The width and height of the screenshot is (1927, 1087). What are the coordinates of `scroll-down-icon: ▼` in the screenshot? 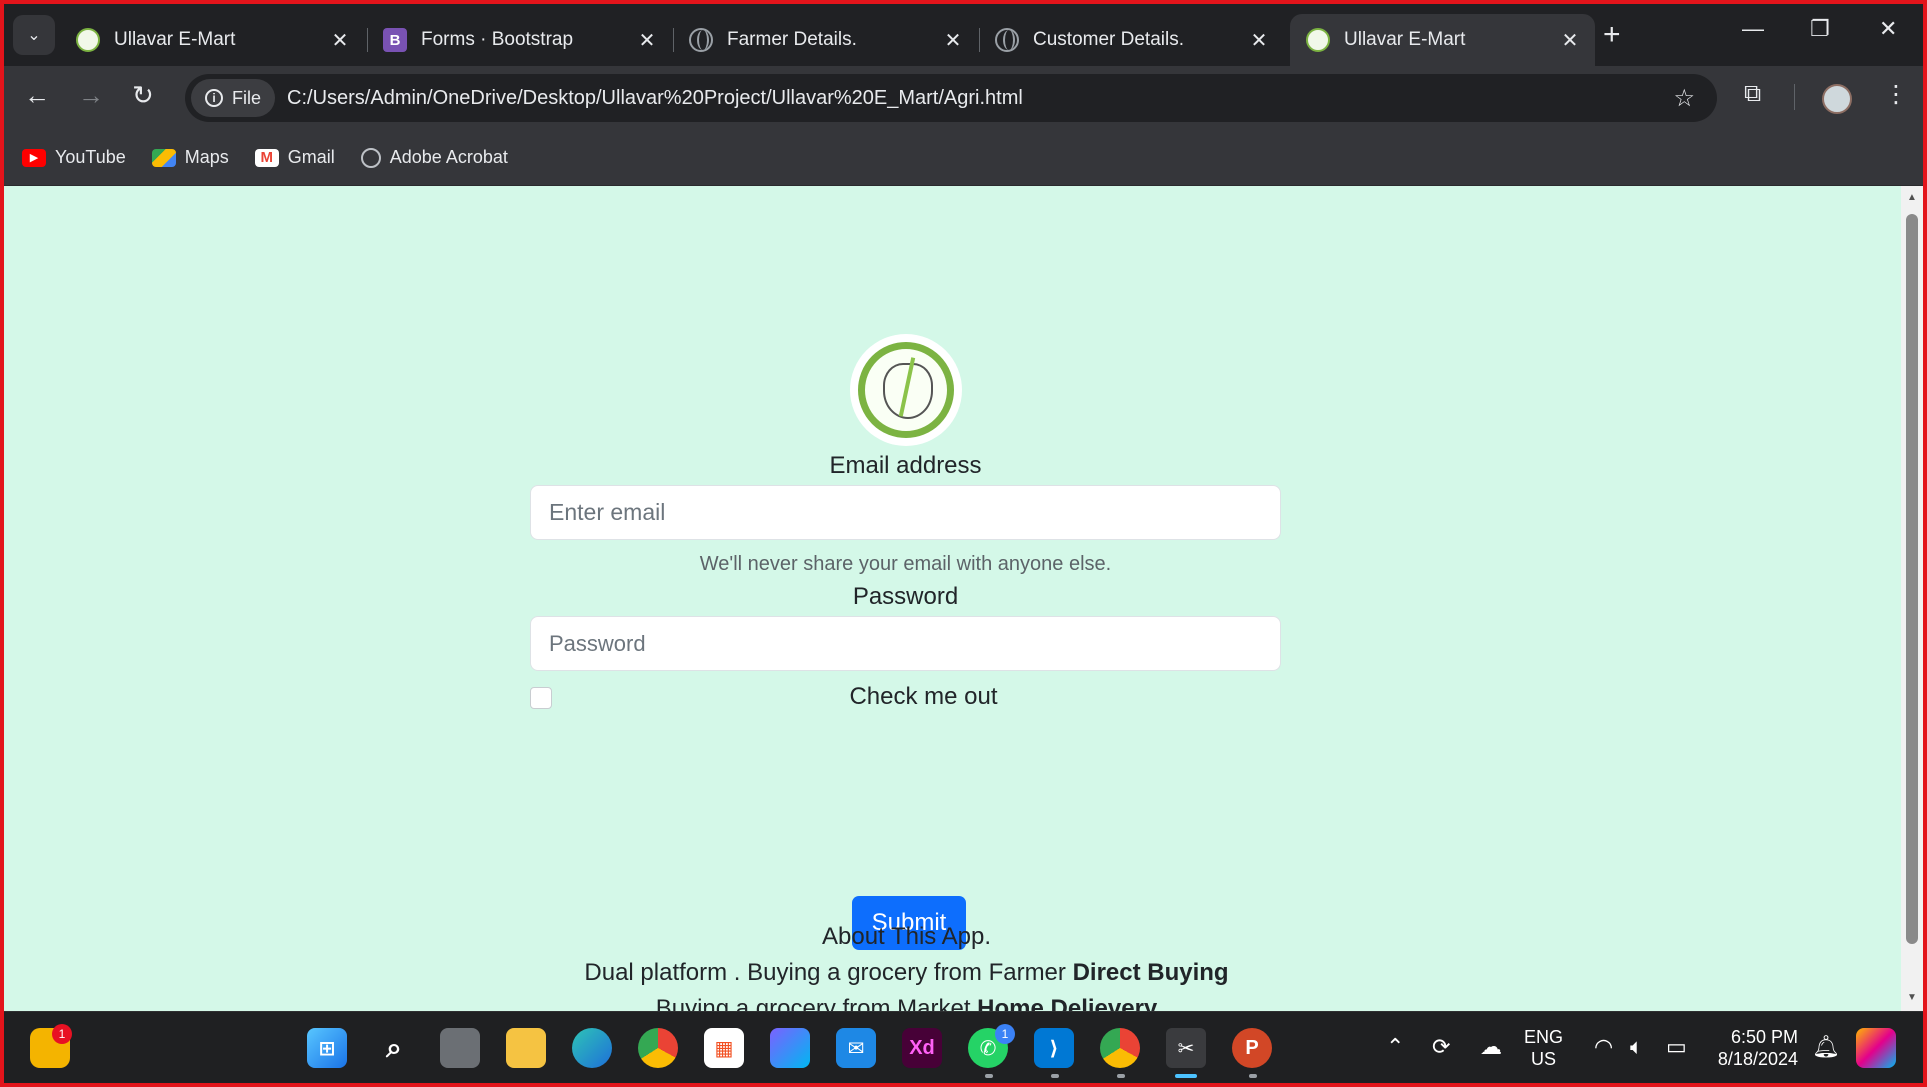 It's located at (1912, 997).